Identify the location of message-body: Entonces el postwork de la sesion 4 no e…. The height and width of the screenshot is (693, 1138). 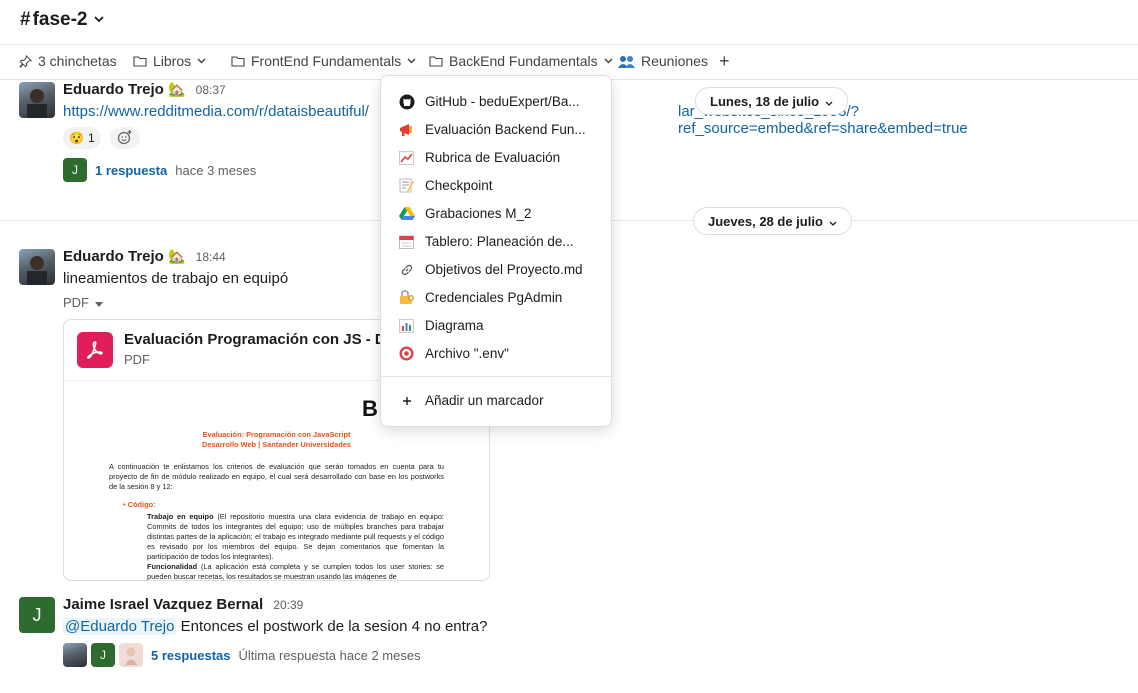
(334, 626).